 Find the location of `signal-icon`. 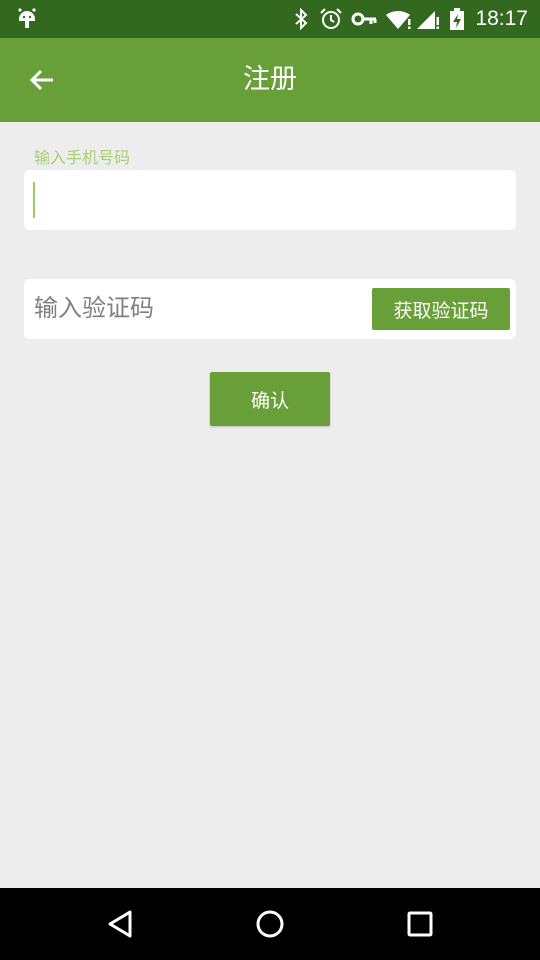

signal-icon is located at coordinates (428, 20).